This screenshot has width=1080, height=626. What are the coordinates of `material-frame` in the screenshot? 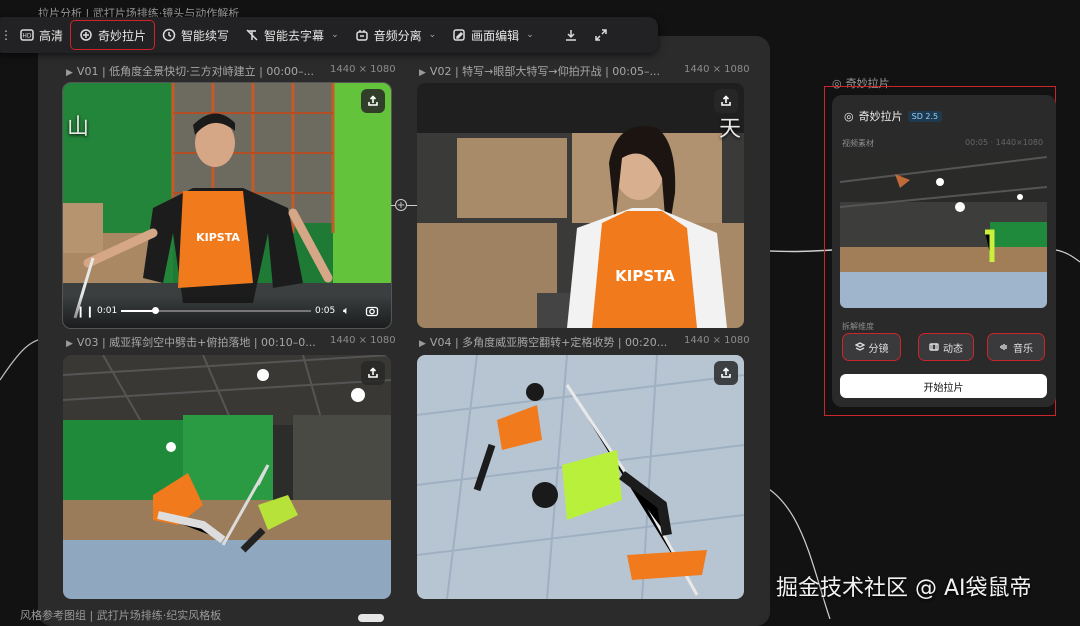 It's located at (943, 230).